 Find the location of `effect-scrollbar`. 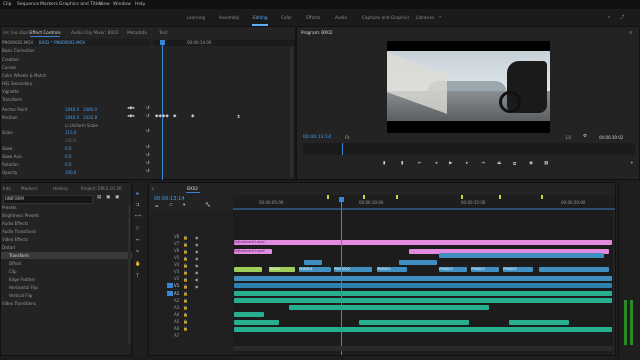

effect-scrollbar is located at coordinates (291, 112).